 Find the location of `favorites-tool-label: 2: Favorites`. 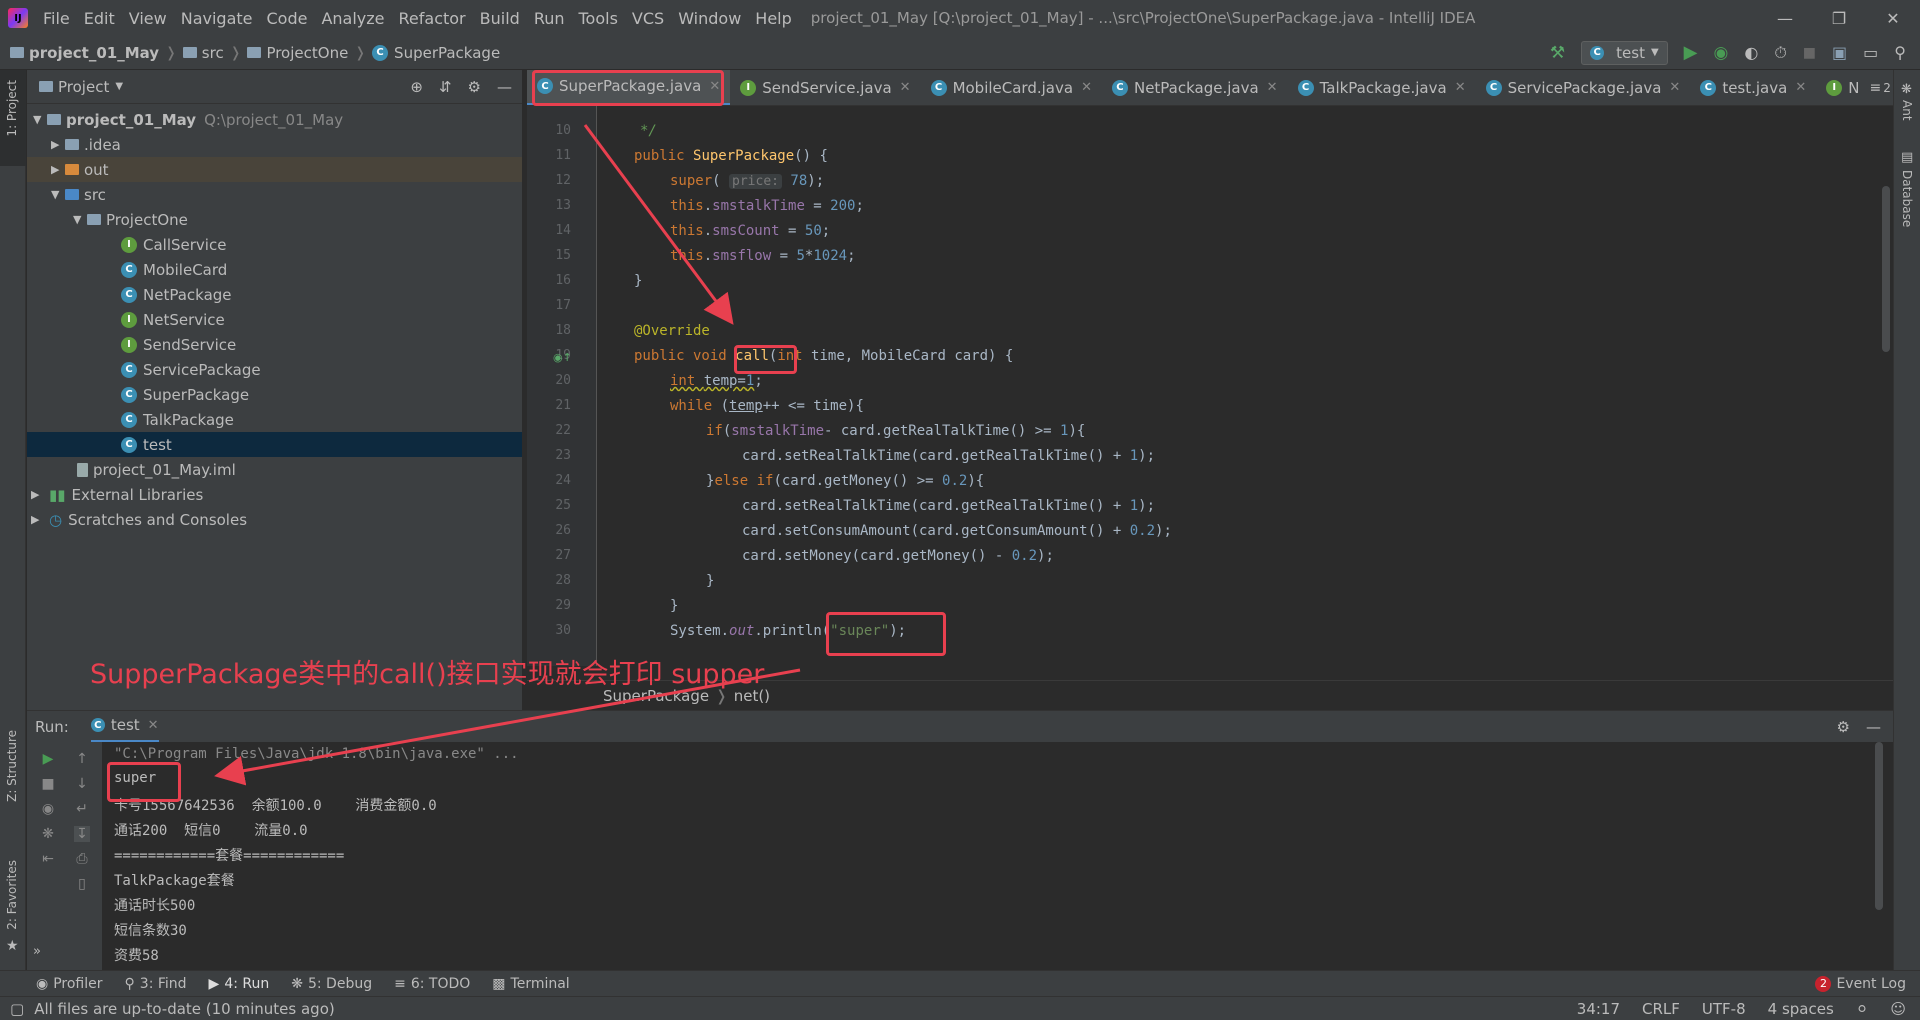

favorites-tool-label: 2: Favorites is located at coordinates (12, 895).